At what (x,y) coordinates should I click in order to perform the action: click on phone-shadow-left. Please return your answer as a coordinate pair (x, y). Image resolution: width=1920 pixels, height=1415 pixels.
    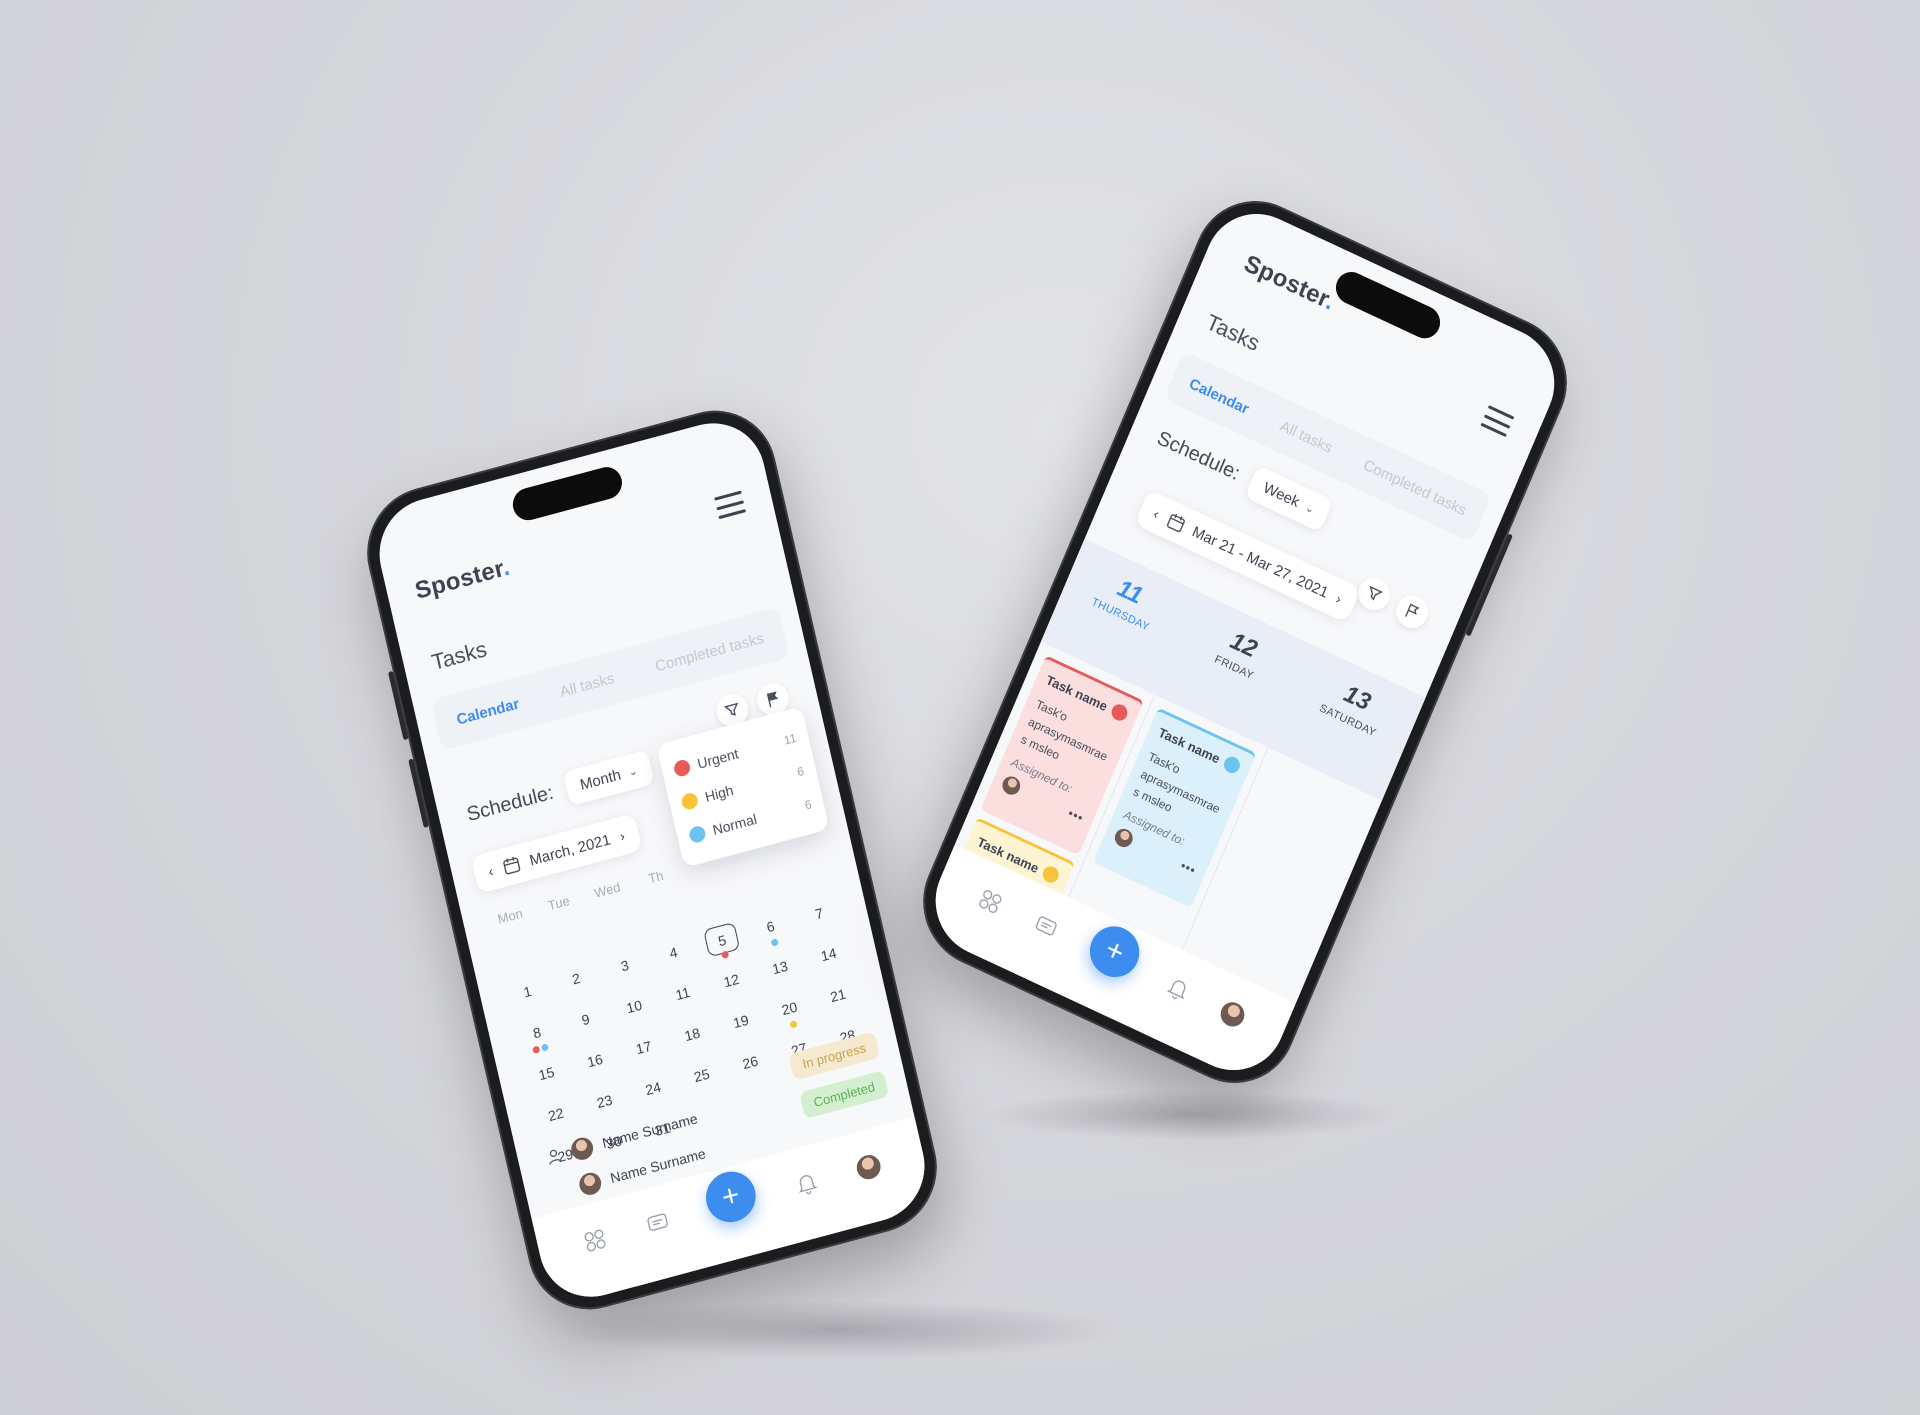
    Looking at the image, I should click on (840, 1330).